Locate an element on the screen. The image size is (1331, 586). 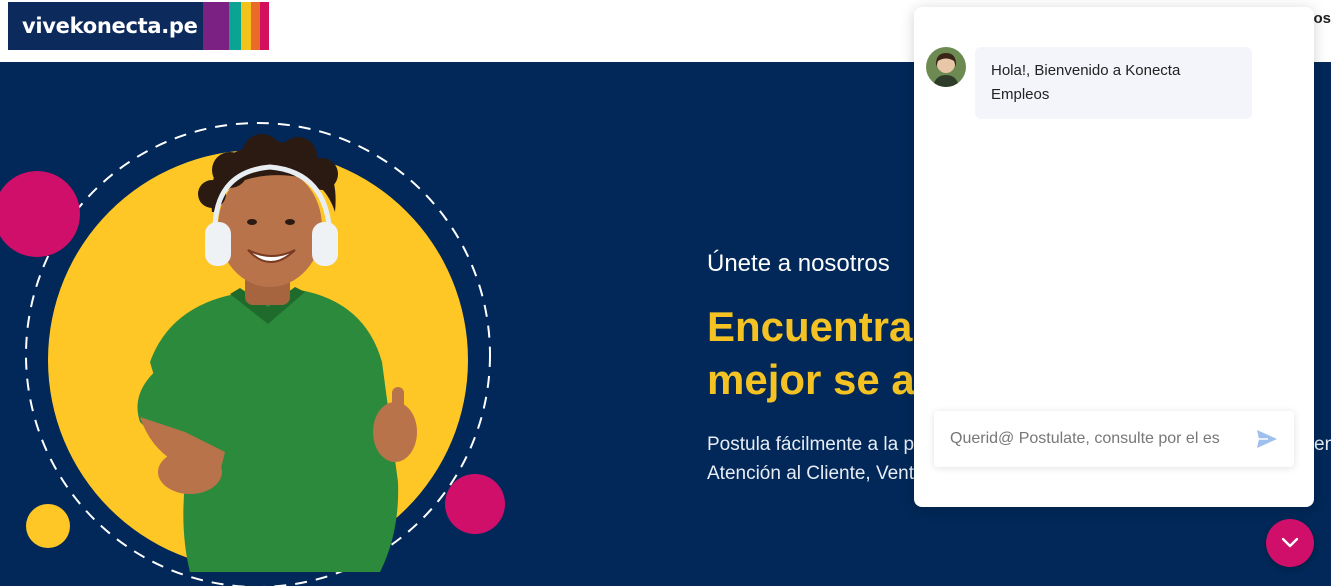
chat-toggle-button is located at coordinates (1290, 543).